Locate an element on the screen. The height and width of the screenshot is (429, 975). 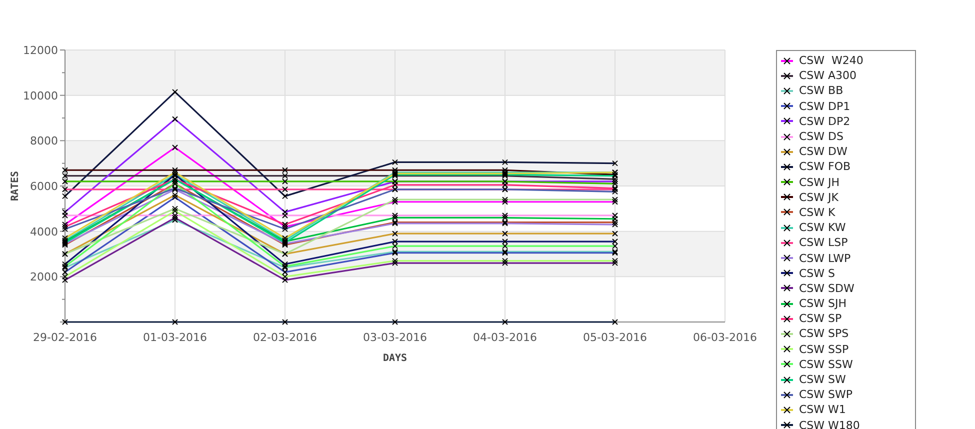
legend-label: CSW S is located at coordinates (817, 273).